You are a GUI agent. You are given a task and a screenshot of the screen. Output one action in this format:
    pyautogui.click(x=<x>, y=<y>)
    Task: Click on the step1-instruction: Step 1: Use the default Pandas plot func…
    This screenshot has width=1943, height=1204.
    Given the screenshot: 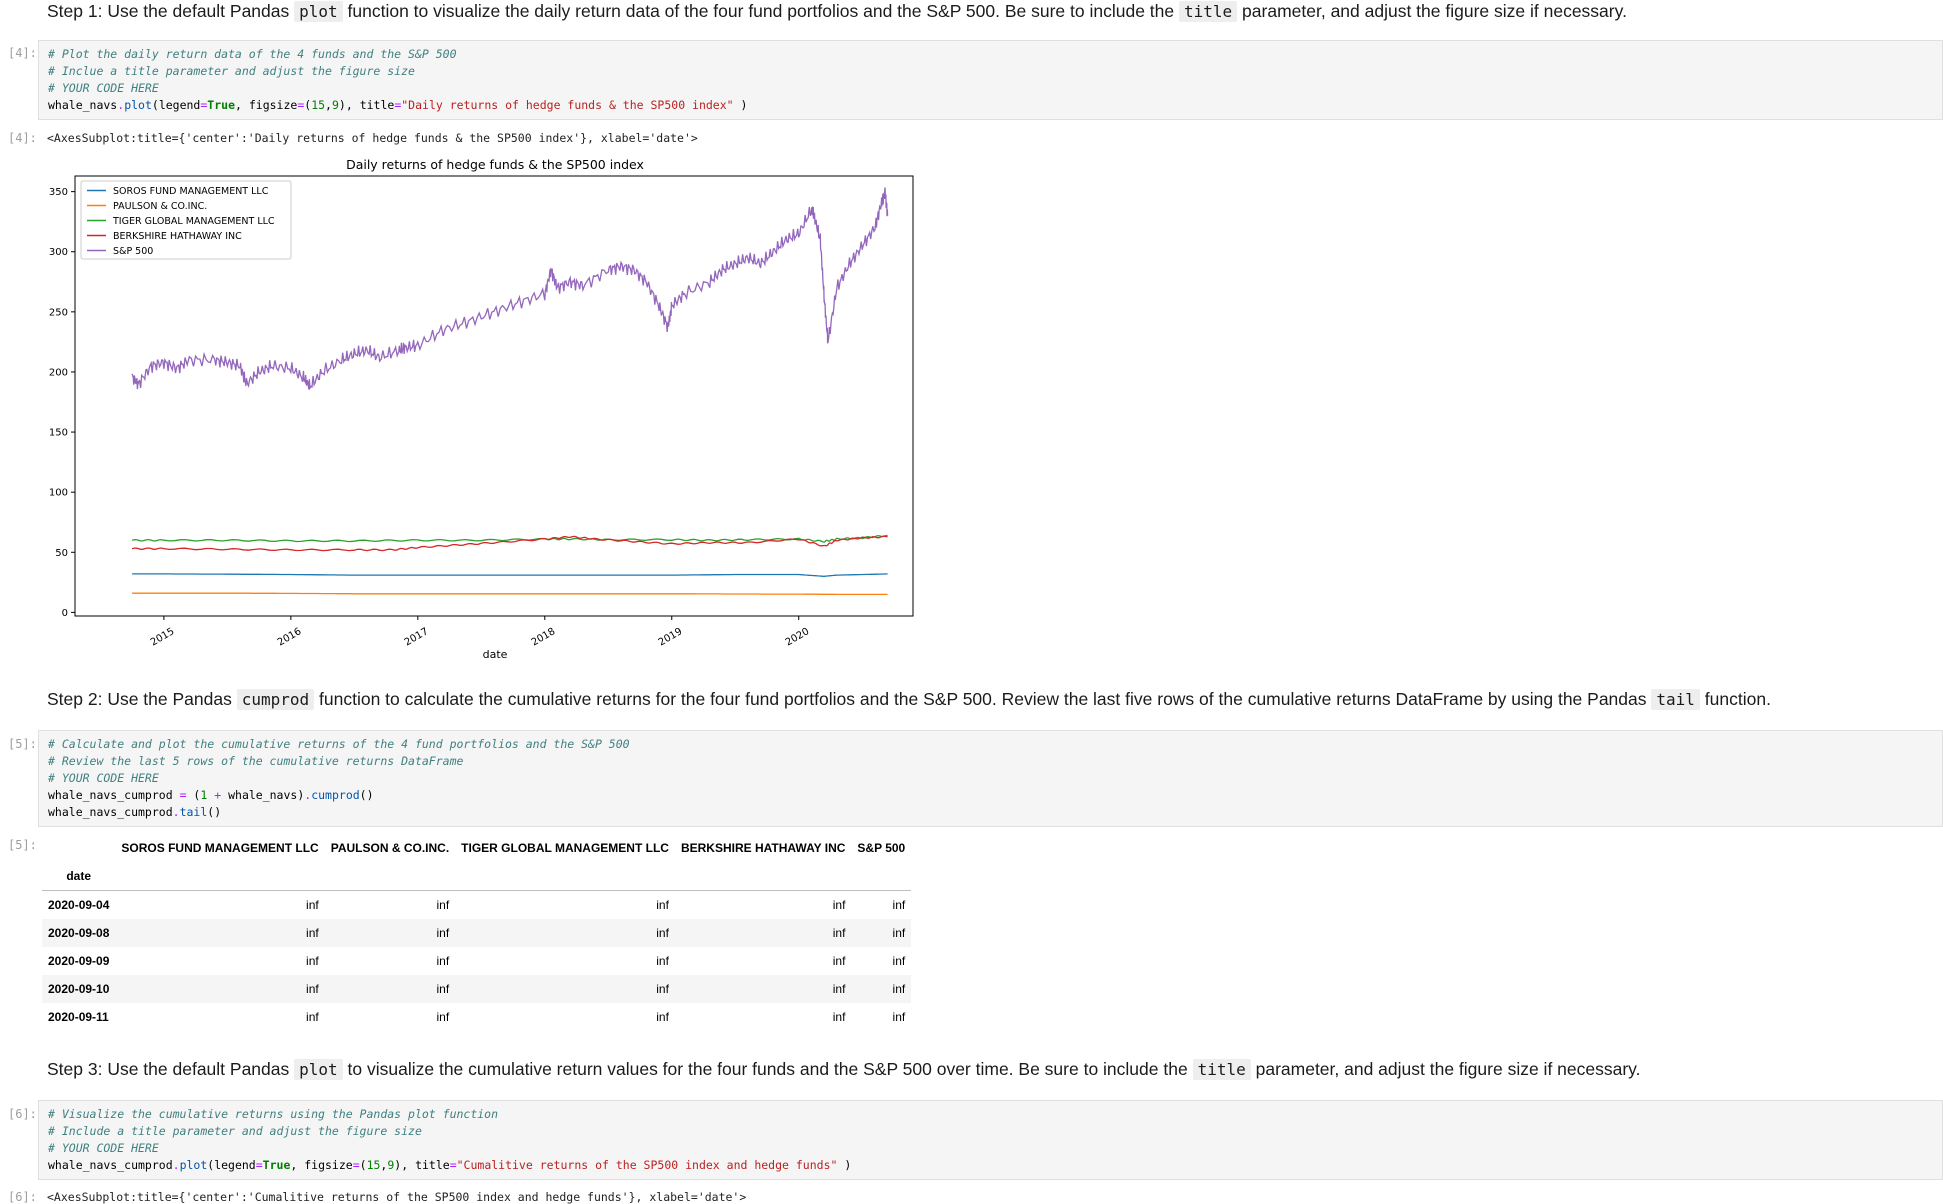 What is the action you would take?
    pyautogui.click(x=837, y=11)
    